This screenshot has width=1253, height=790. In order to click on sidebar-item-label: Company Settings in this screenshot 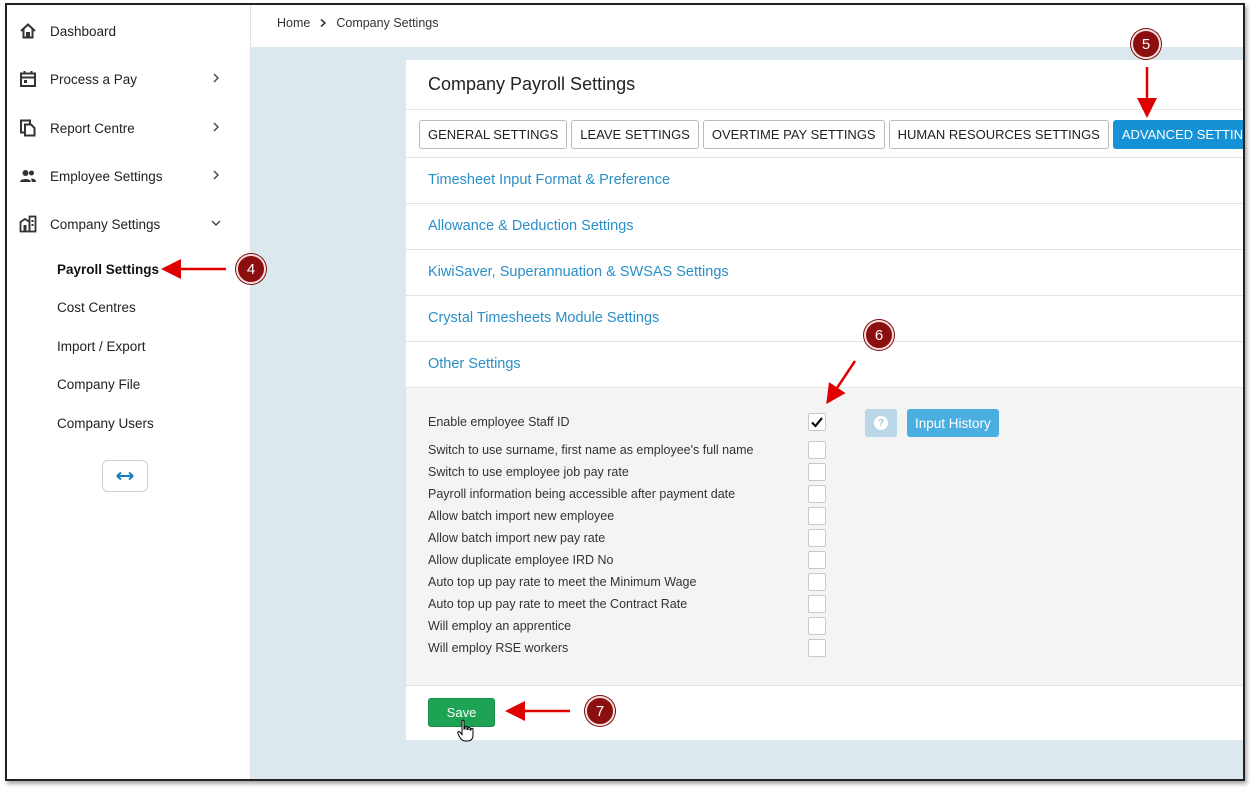, I will do `click(105, 224)`.